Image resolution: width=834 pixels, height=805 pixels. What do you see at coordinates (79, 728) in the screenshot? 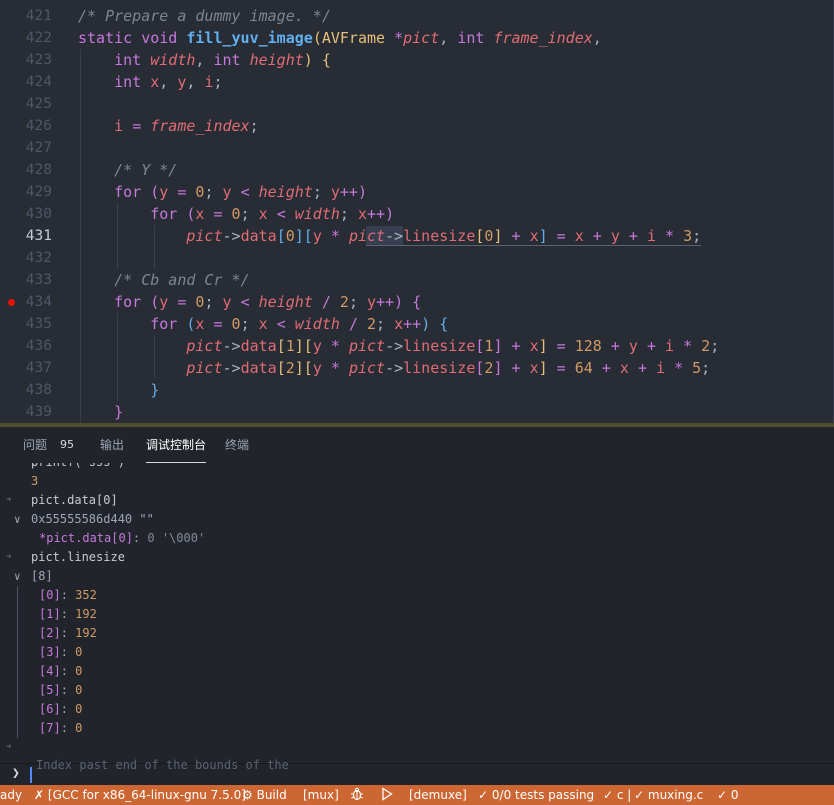
I see `variable-value: 0` at bounding box center [79, 728].